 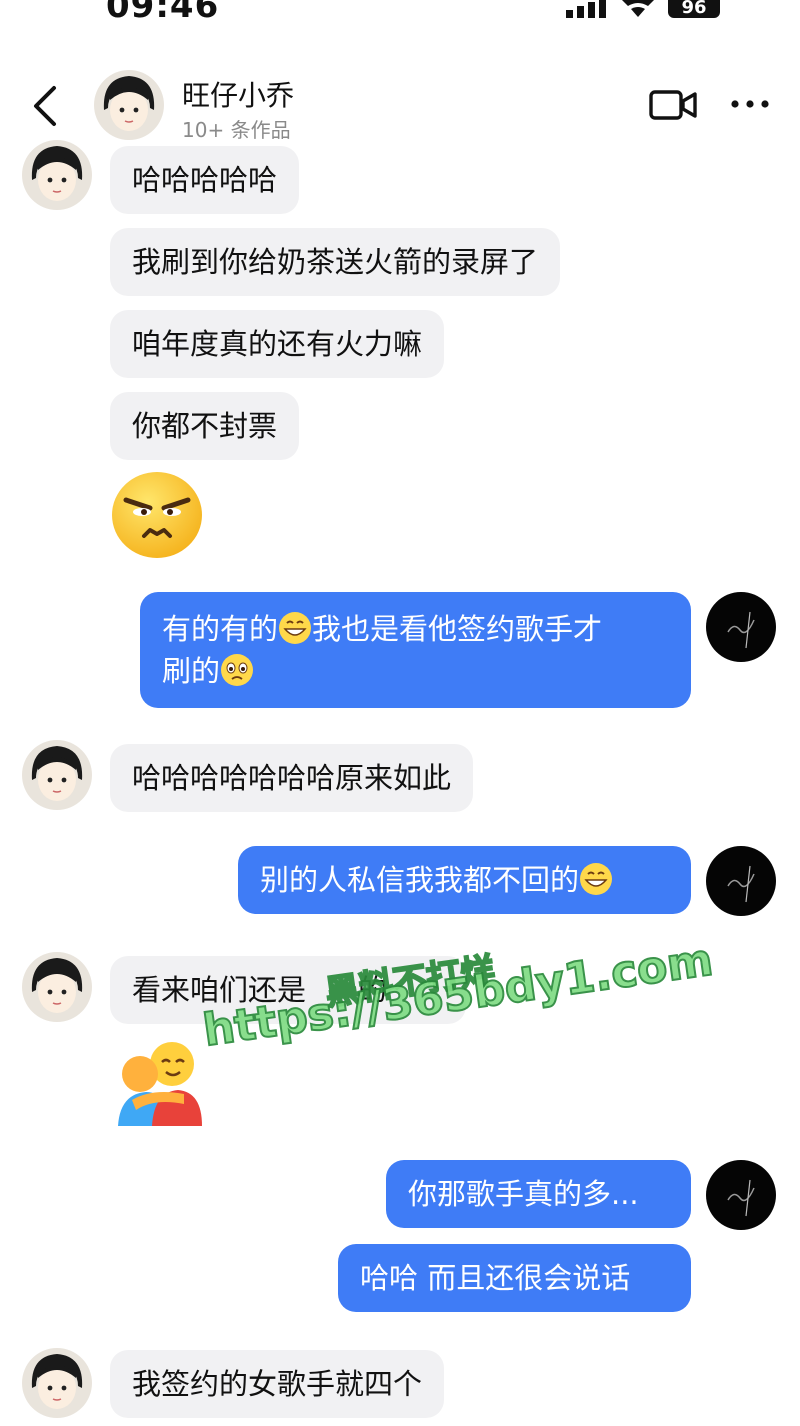 What do you see at coordinates (277, 344) in the screenshot?
I see `message-bubble-incoming: 咱年度真的还有火力嘛` at bounding box center [277, 344].